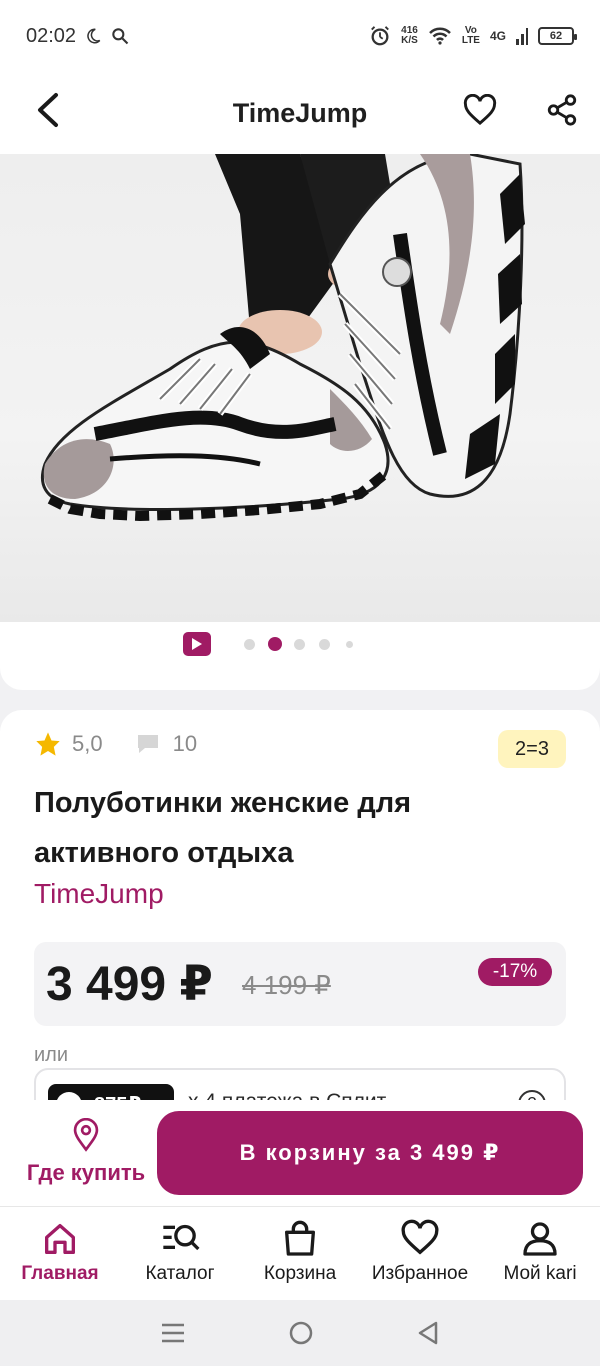 This screenshot has width=600, height=1366. What do you see at coordinates (286, 985) in the screenshot?
I see `old-price: 4 199 ₽` at bounding box center [286, 985].